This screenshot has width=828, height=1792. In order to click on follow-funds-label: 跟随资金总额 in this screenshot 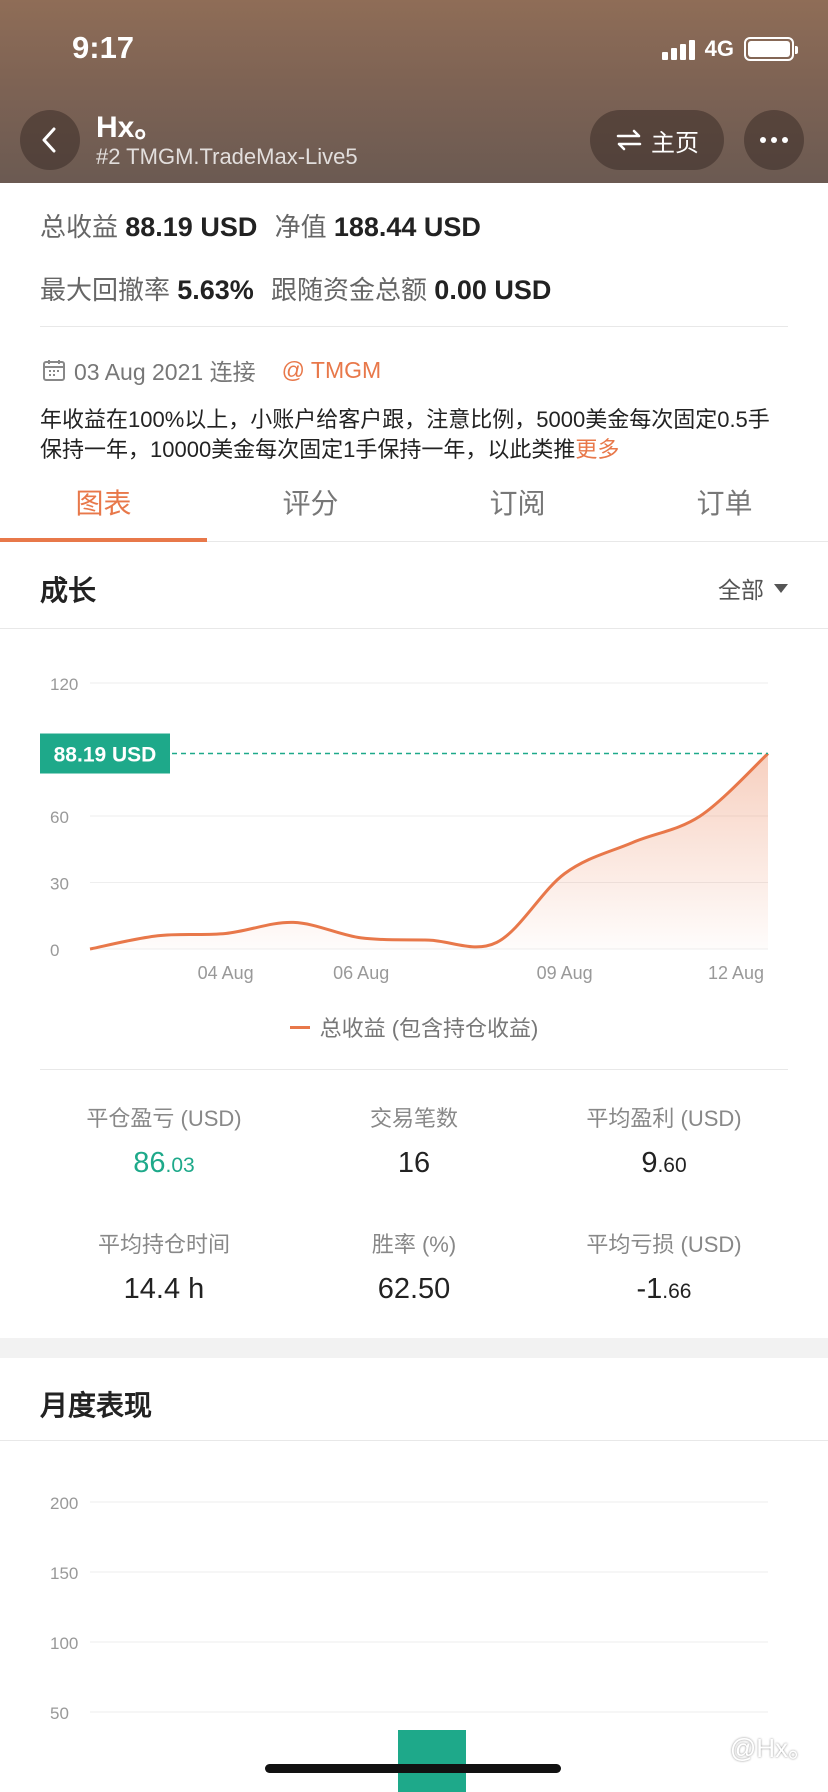, I will do `click(349, 290)`.